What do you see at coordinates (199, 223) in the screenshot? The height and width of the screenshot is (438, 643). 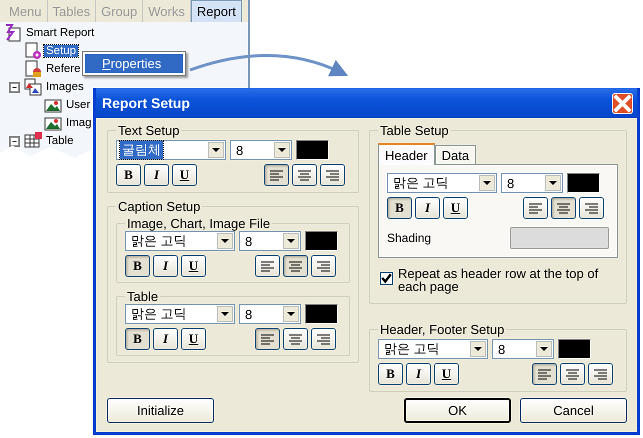 I see `group-label: Image, Chart, Image File` at bounding box center [199, 223].